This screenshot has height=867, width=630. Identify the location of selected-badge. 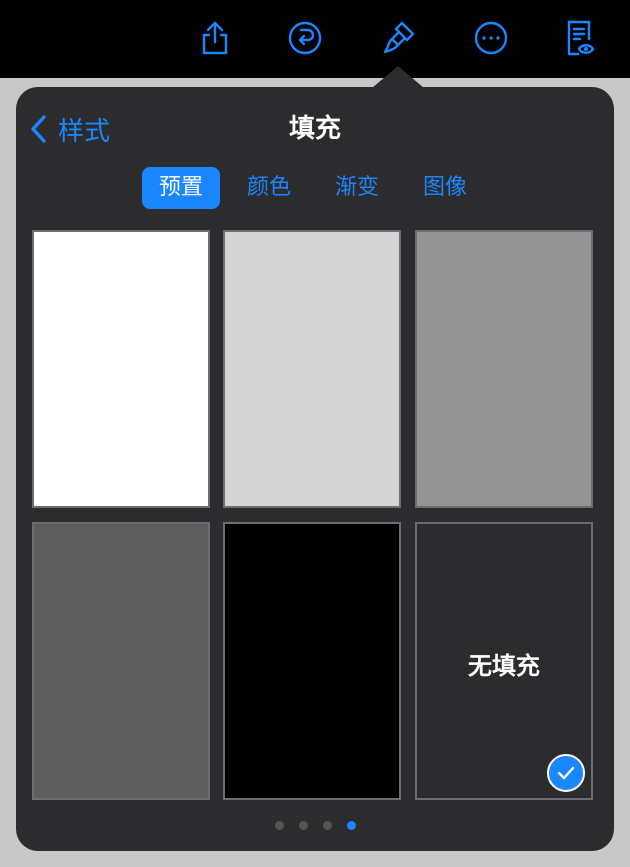
(566, 773).